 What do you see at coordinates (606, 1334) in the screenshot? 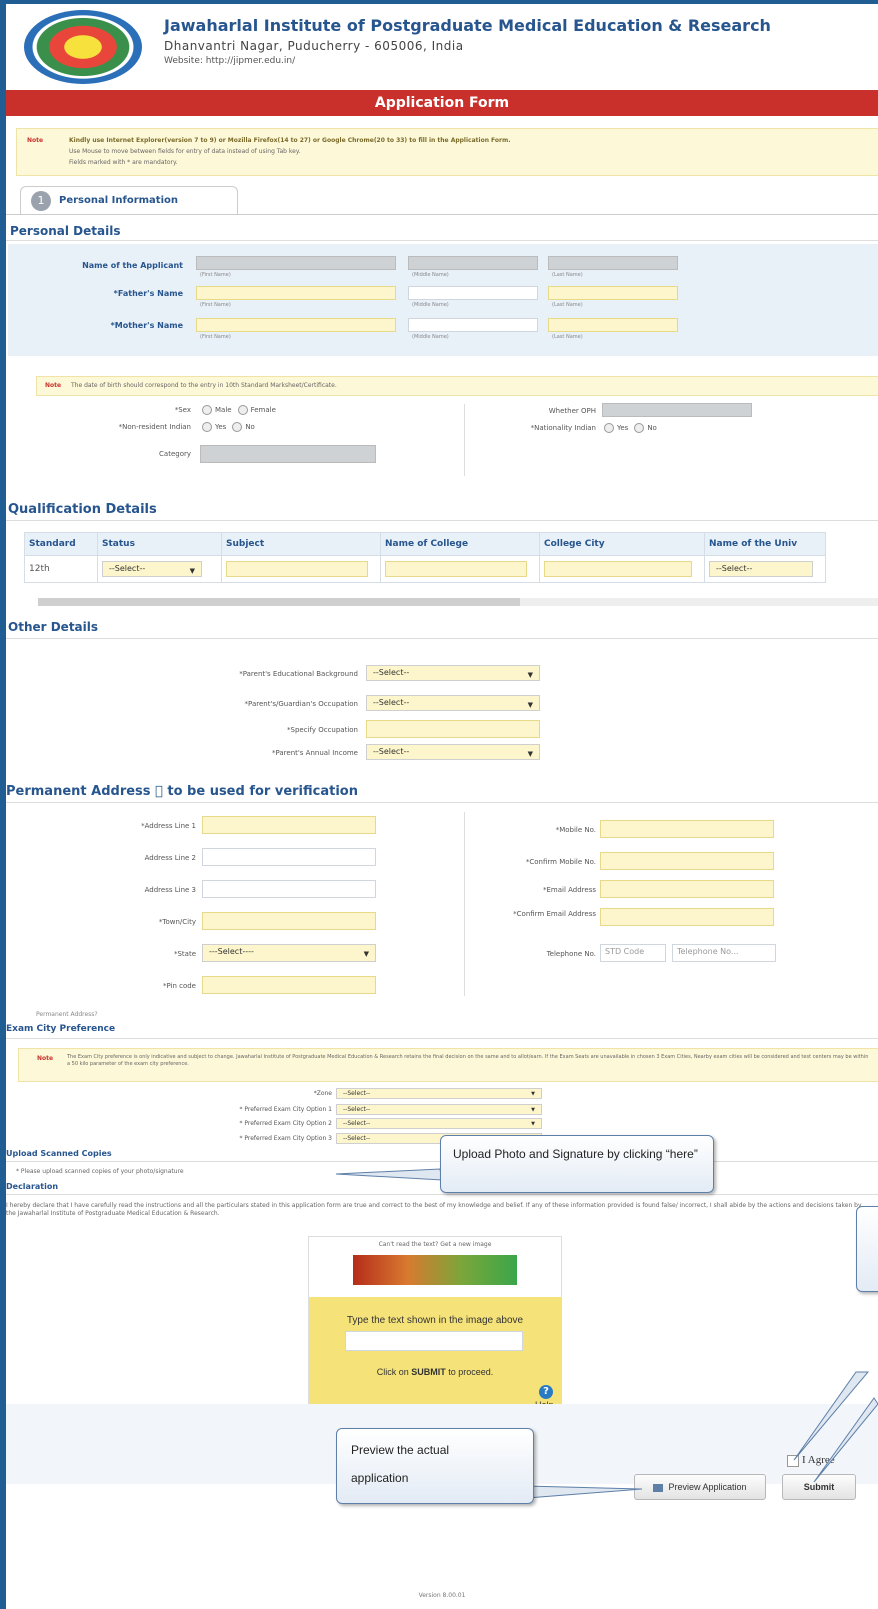
I see `callout-arrows` at bounding box center [606, 1334].